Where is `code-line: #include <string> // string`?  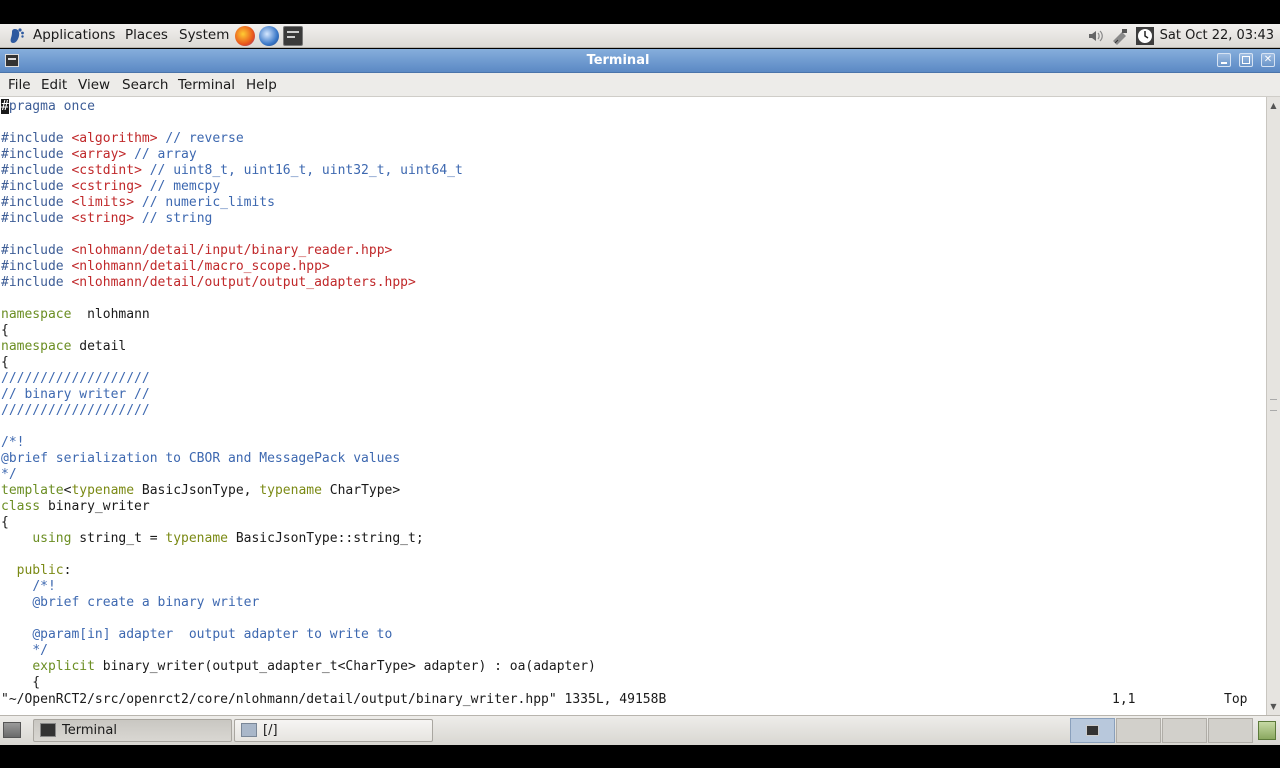
code-line: #include <string> // string is located at coordinates (107, 218).